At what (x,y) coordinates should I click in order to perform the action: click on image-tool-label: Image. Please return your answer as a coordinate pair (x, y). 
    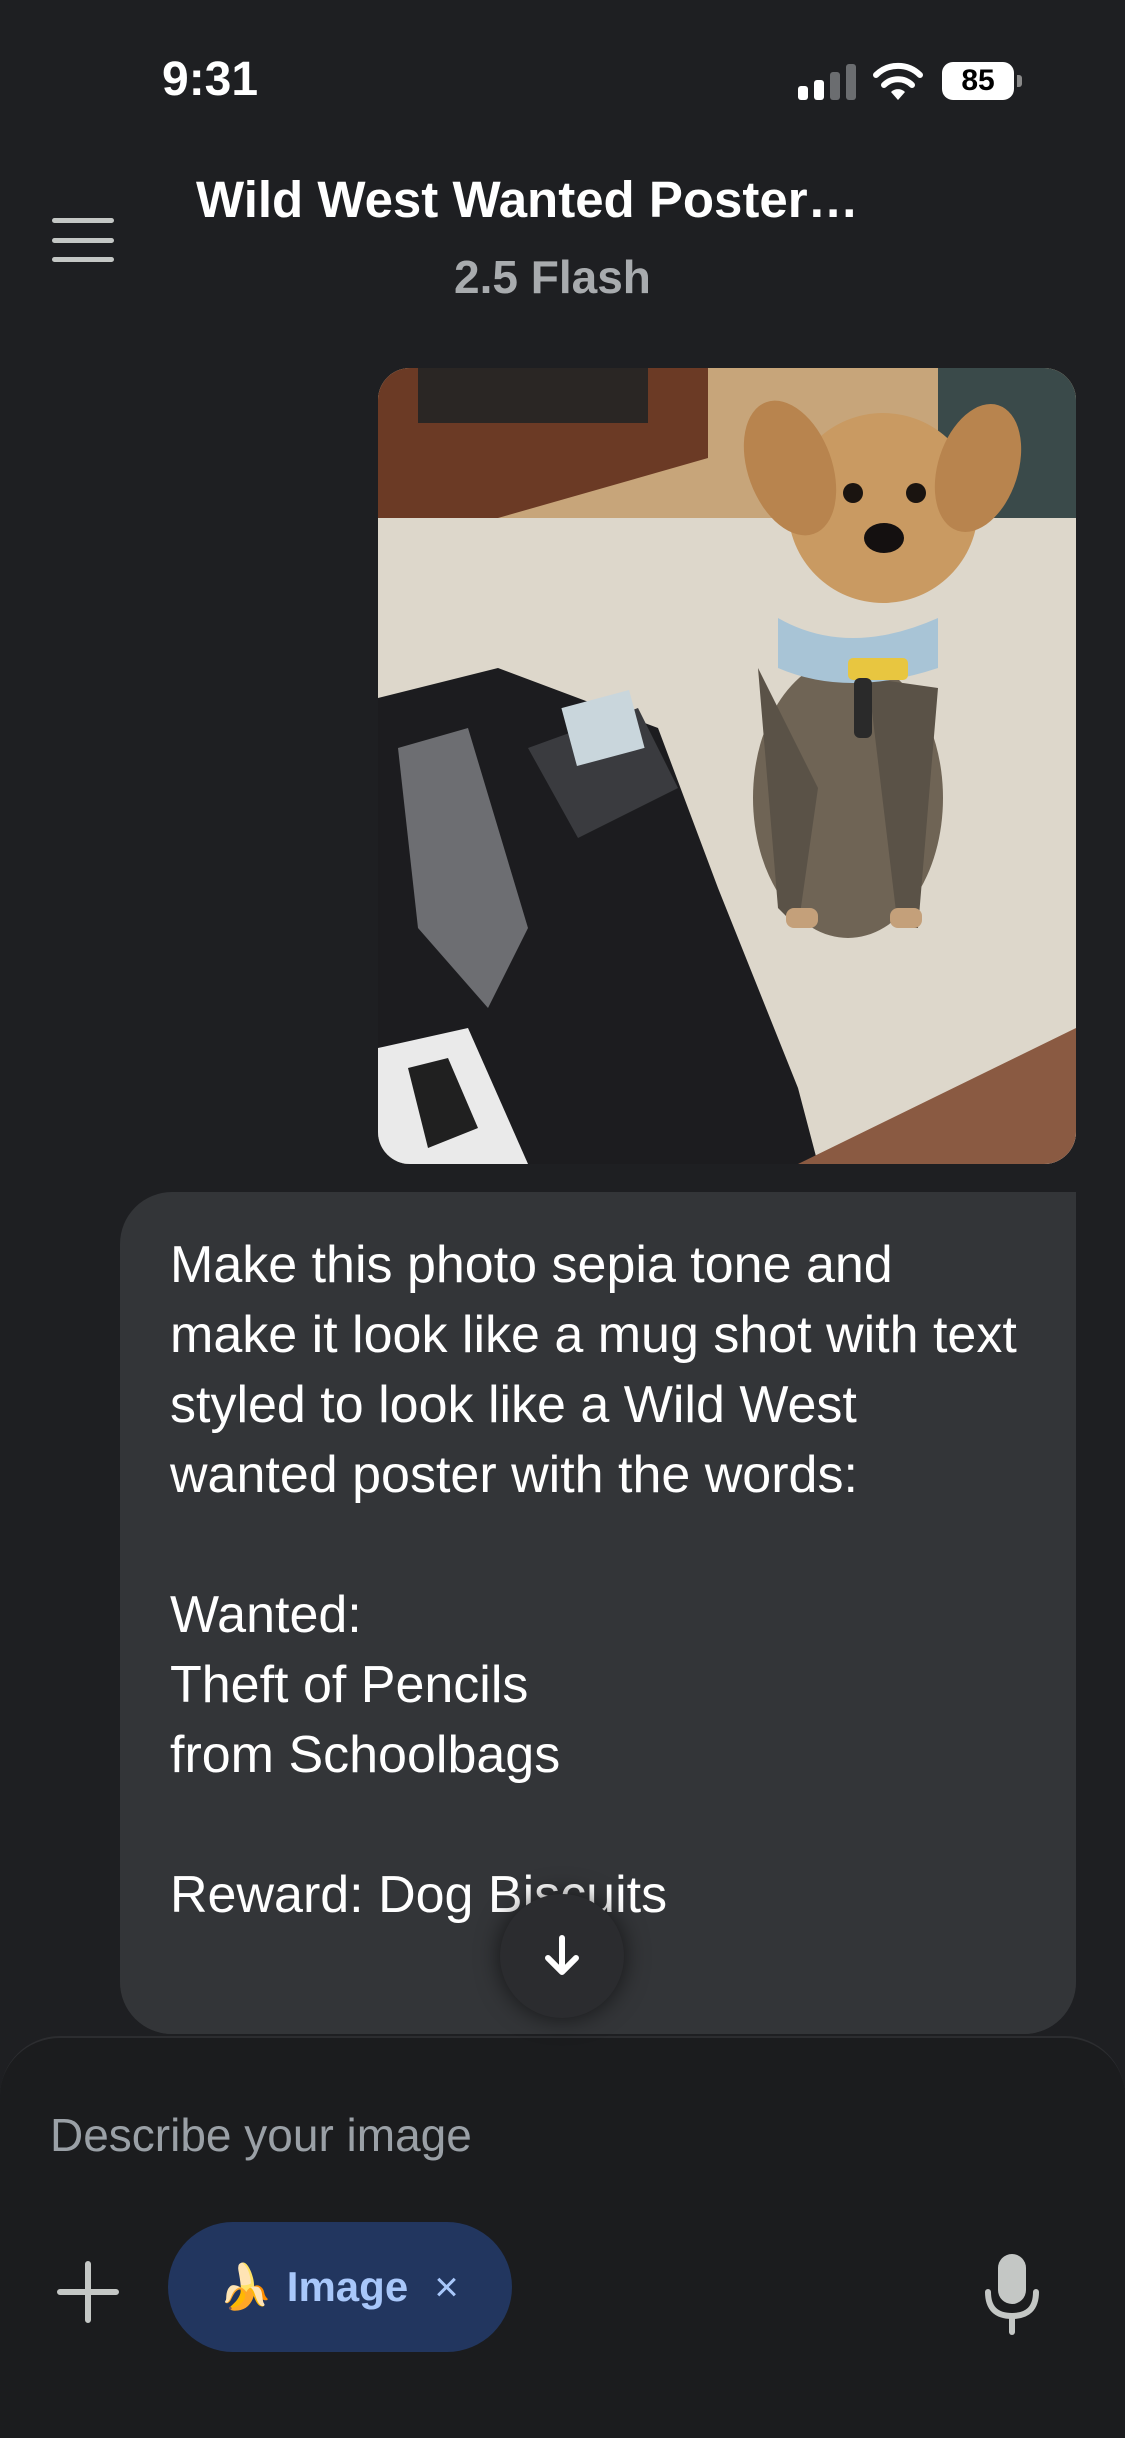
    Looking at the image, I should click on (347, 2286).